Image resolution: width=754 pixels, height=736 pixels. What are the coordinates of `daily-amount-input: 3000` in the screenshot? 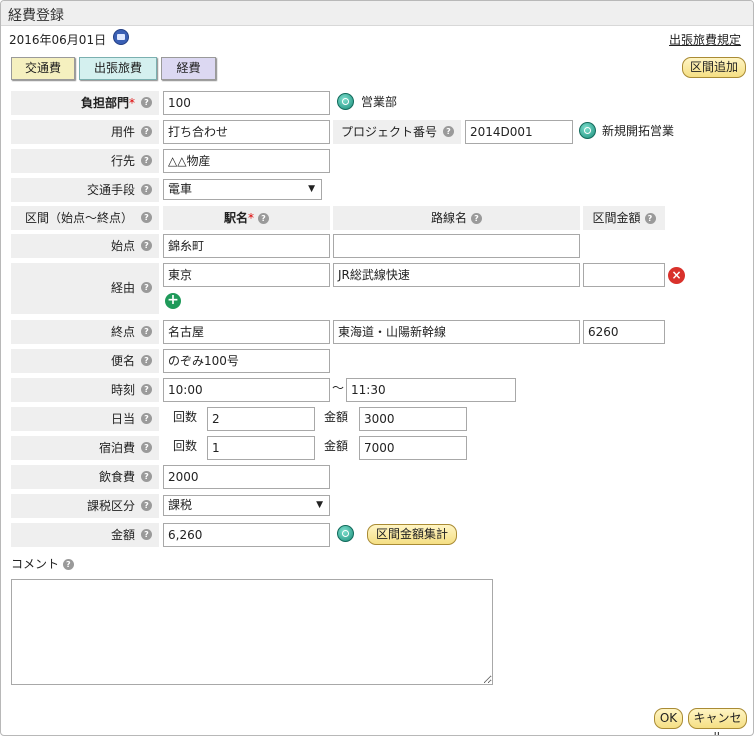 It's located at (413, 419).